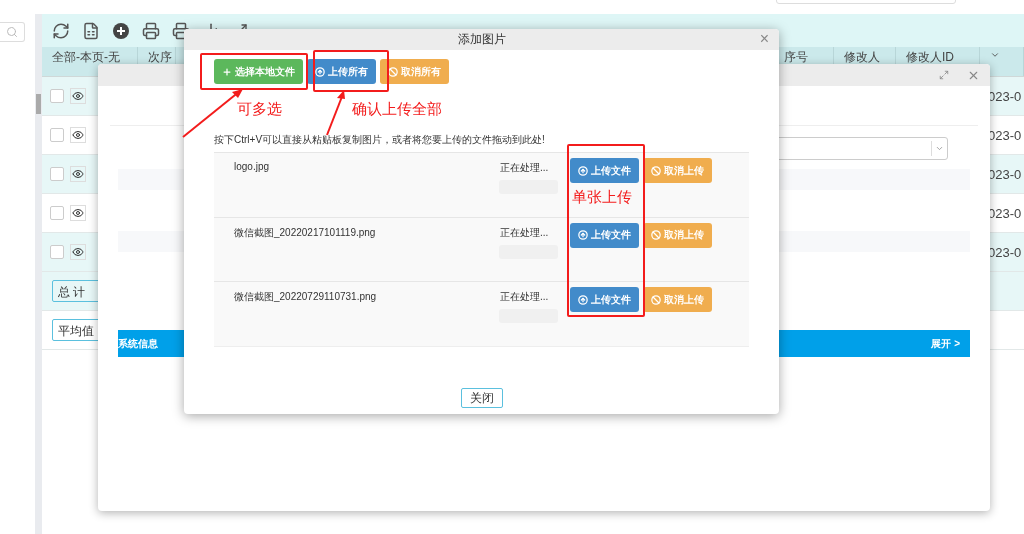 The image size is (1024, 534). Describe the element at coordinates (305, 297) in the screenshot. I see `file-name: 微信截图_20220729110731.png` at that location.